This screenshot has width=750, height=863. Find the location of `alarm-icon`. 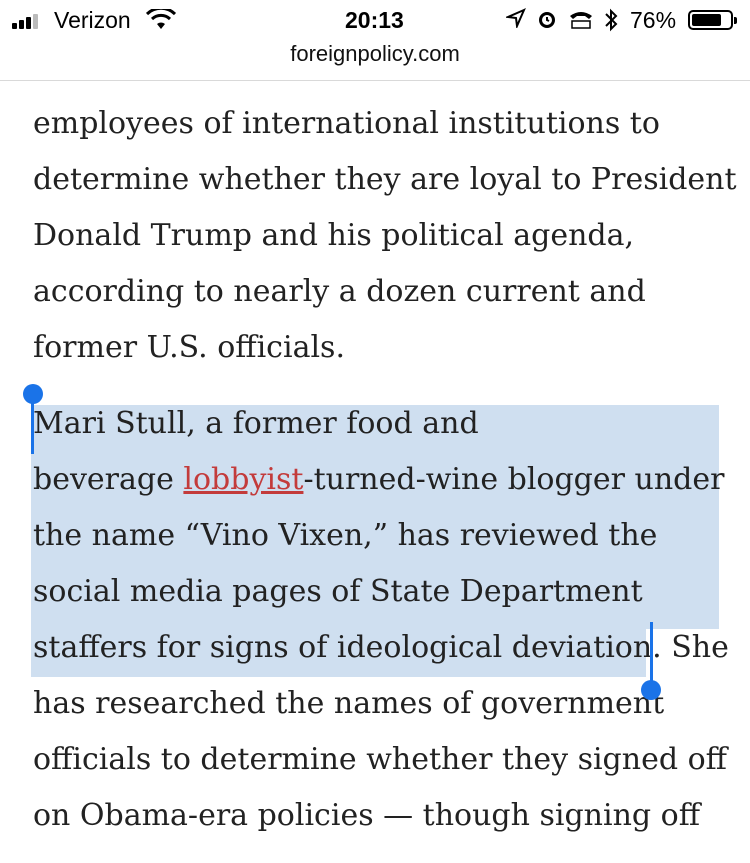

alarm-icon is located at coordinates (547, 22).